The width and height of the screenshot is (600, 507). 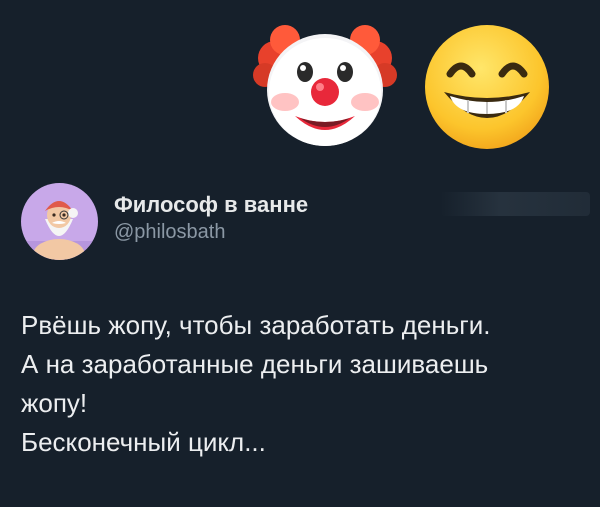 I want to click on tweet-line: А на заработанные деньги зашиваешь, so click(x=255, y=364).